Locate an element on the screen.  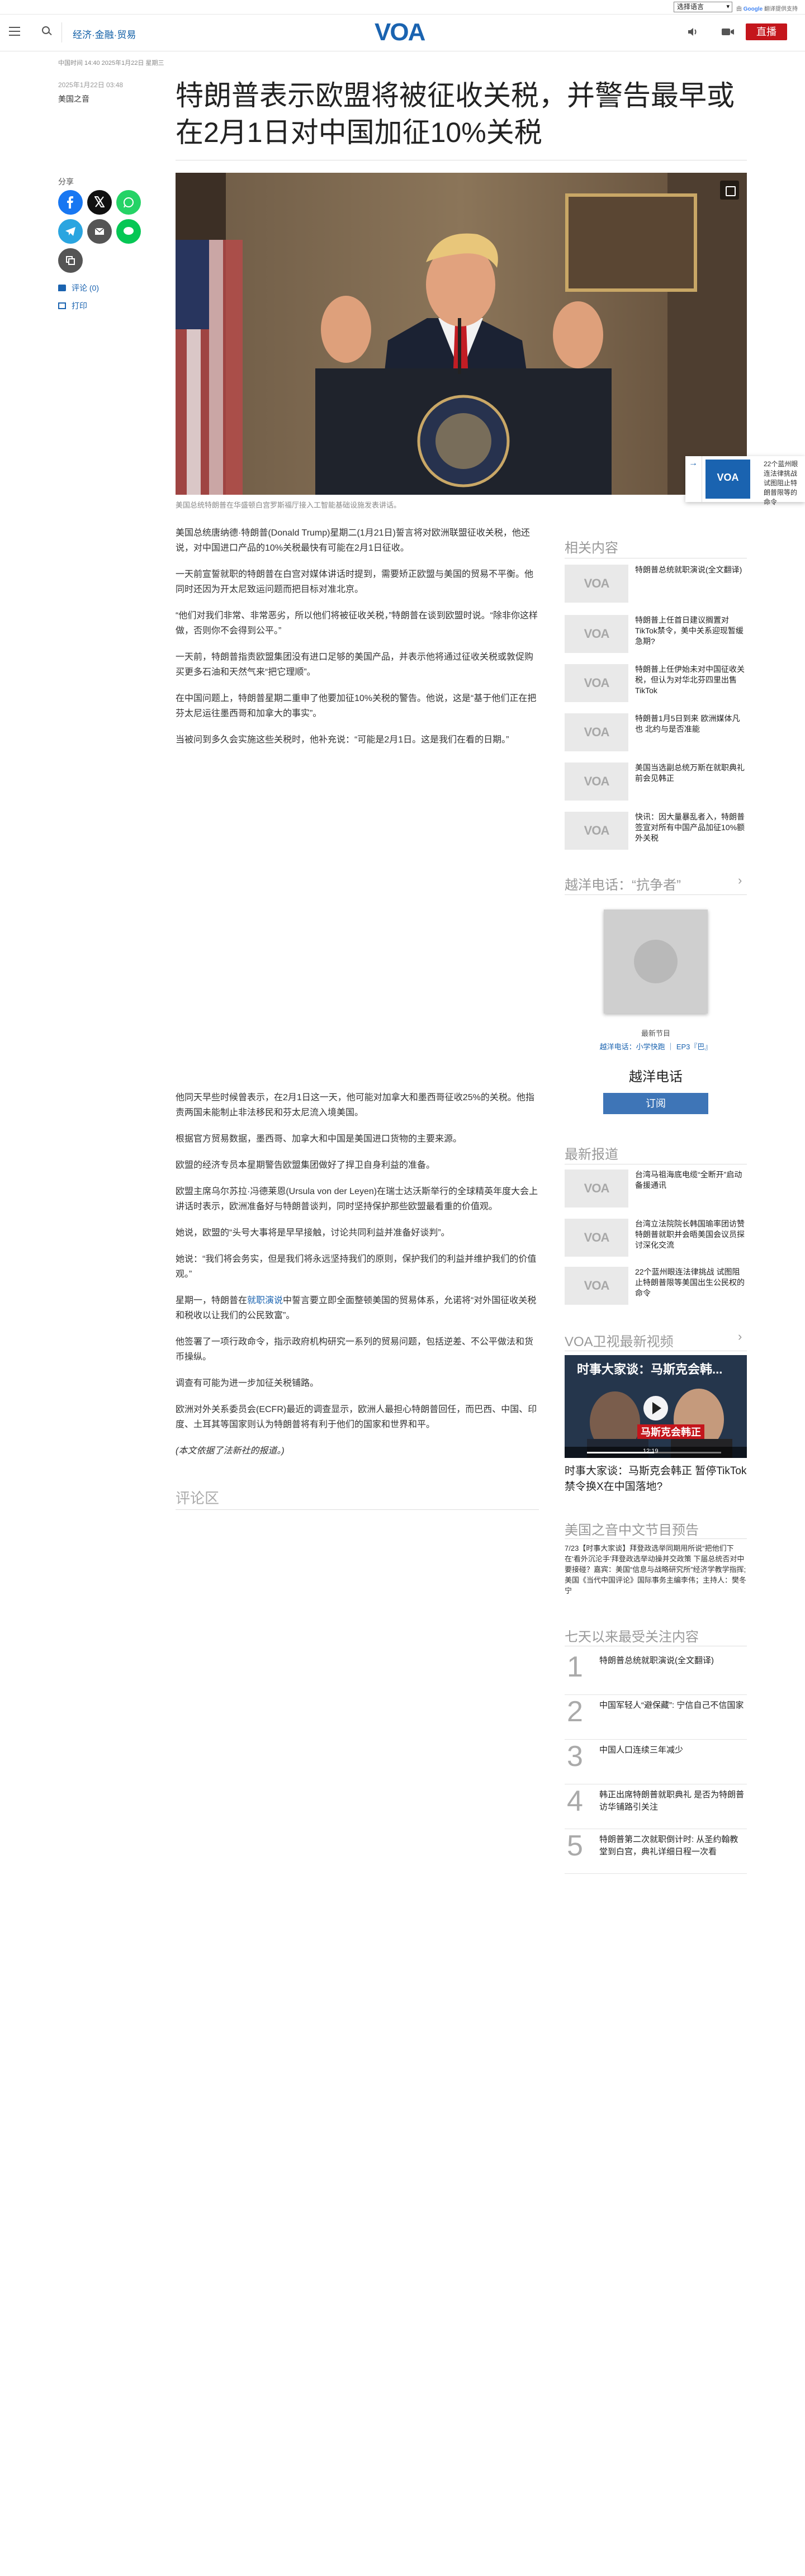
latest-item: 22个蓝州眼连法律挑战 试图阻止特朗普限等美国出生公民权的命令 is located at coordinates (656, 1286).